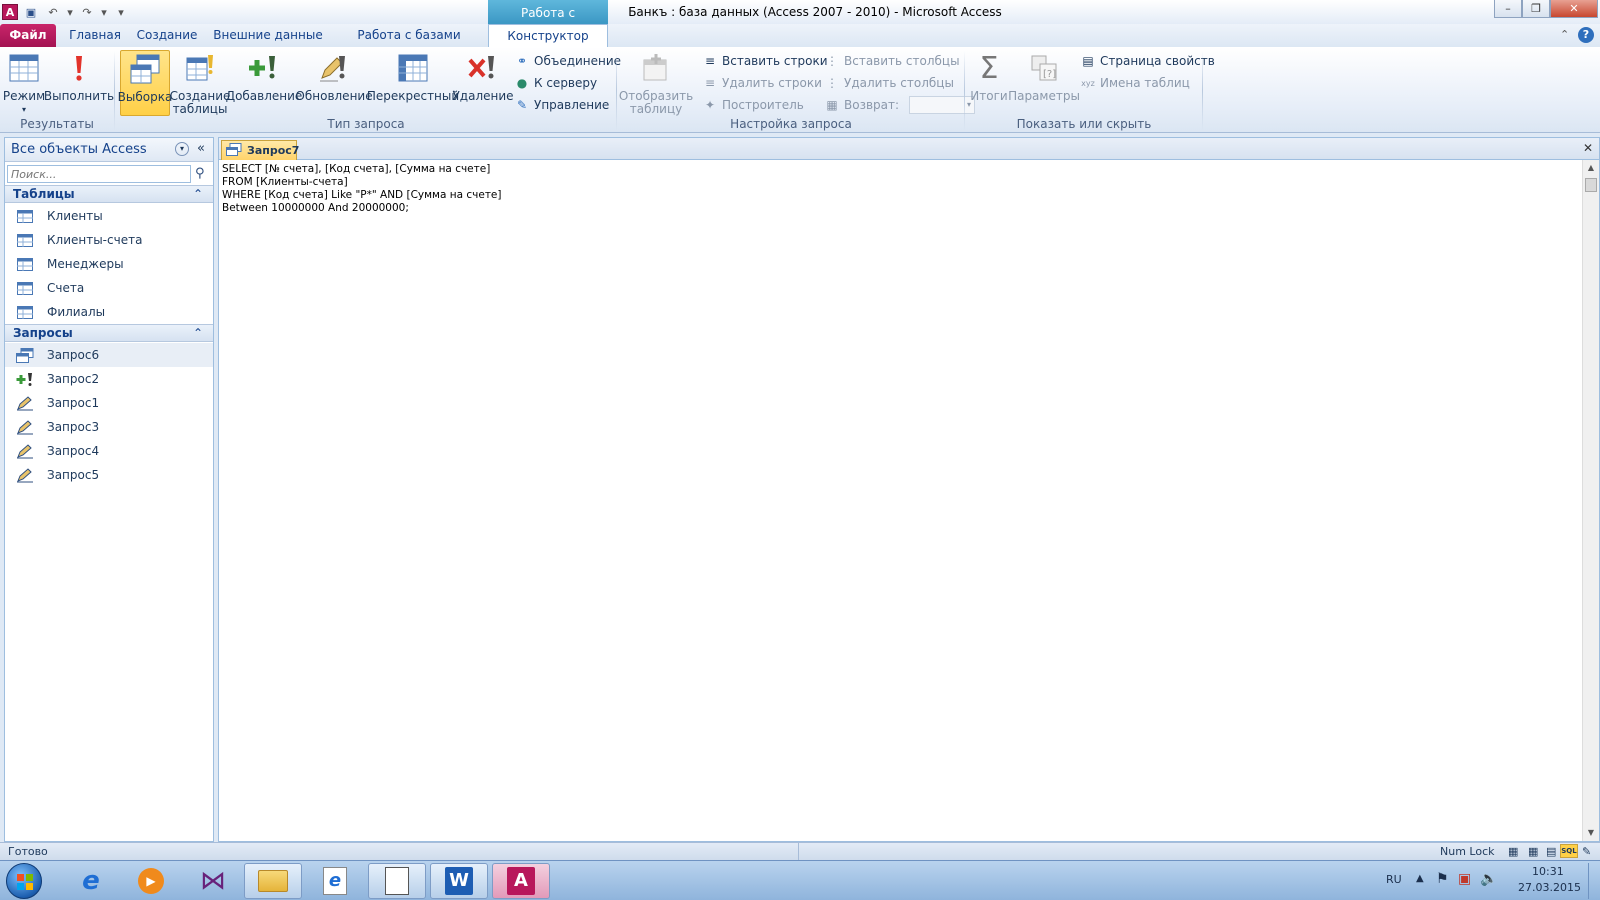  I want to click on nav-item-table: Клиенты, so click(109, 216).